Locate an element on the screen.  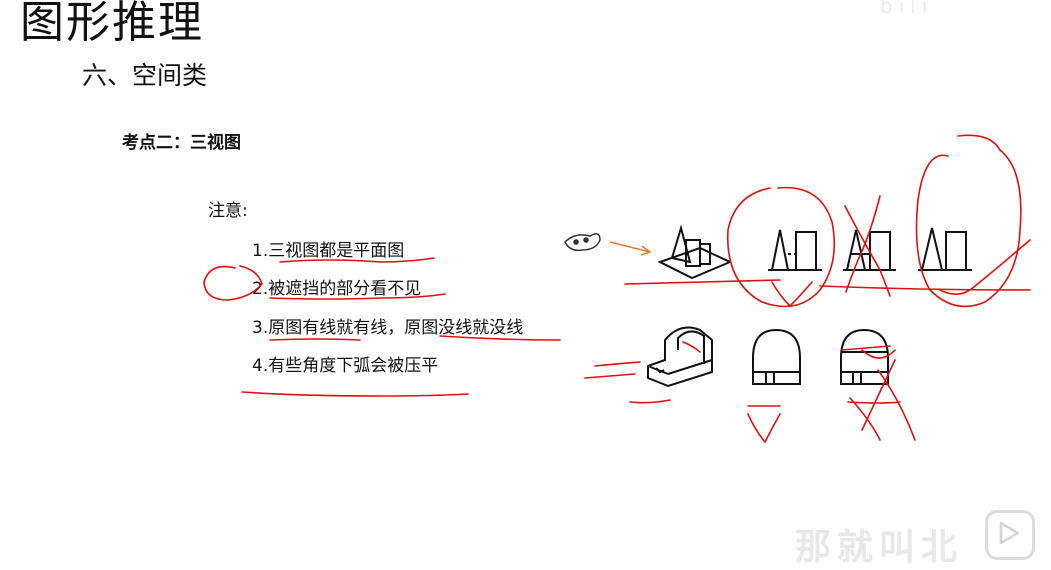
play-button is located at coordinates (1010, 535).